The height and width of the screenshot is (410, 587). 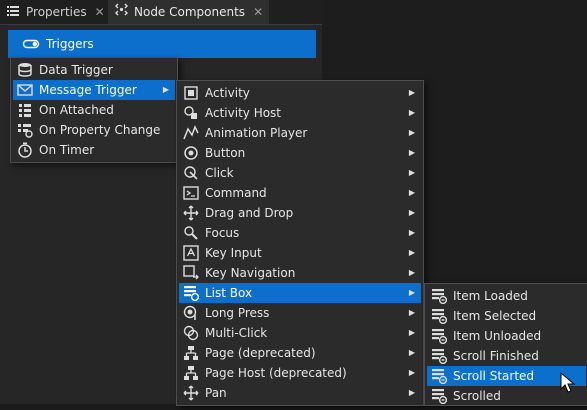 I want to click on menu-item-on-property-change: On Property Change, so click(x=94, y=130).